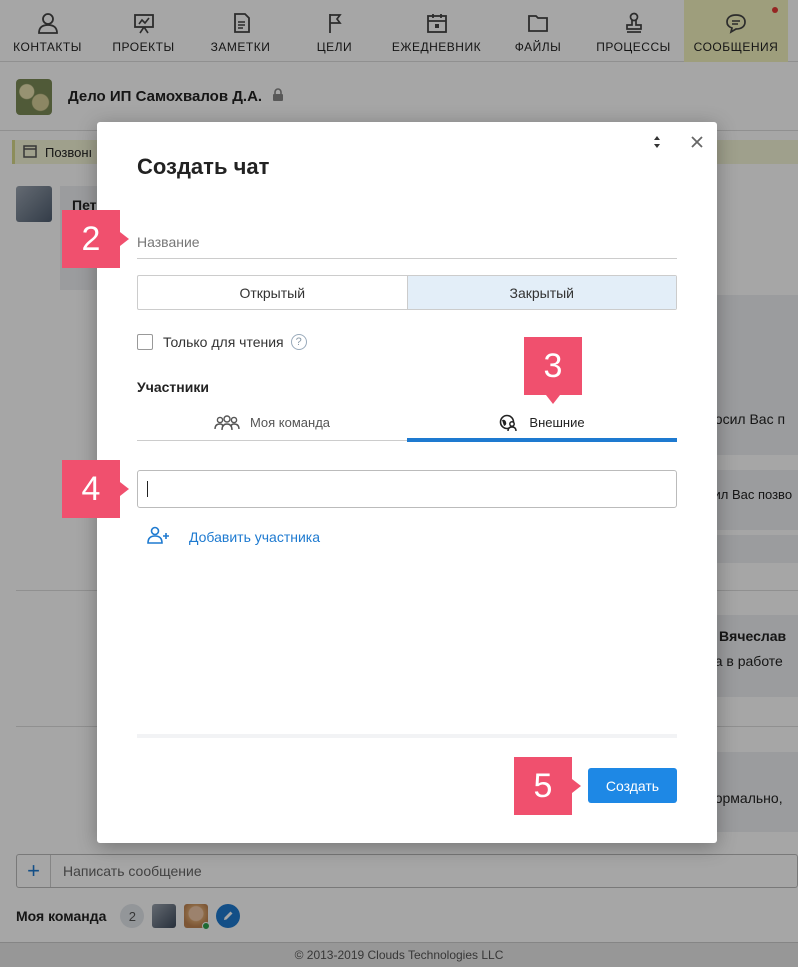 This screenshot has height=967, width=798. I want to click on external-user-icon, so click(509, 423).